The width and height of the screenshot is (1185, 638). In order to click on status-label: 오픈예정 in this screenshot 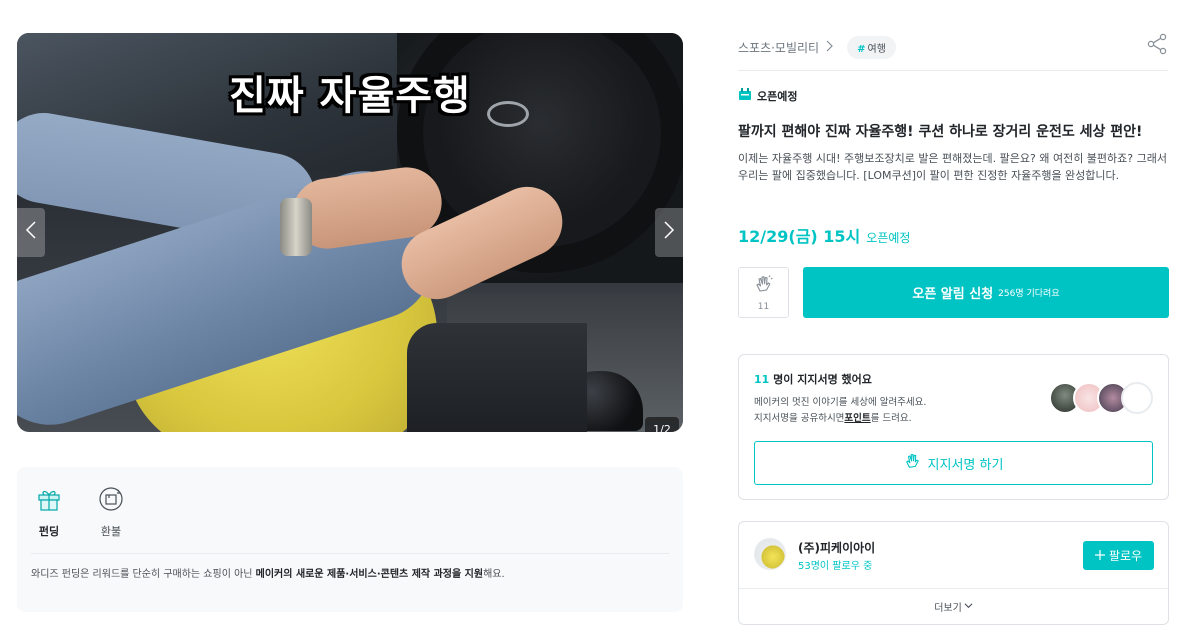, I will do `click(777, 96)`.